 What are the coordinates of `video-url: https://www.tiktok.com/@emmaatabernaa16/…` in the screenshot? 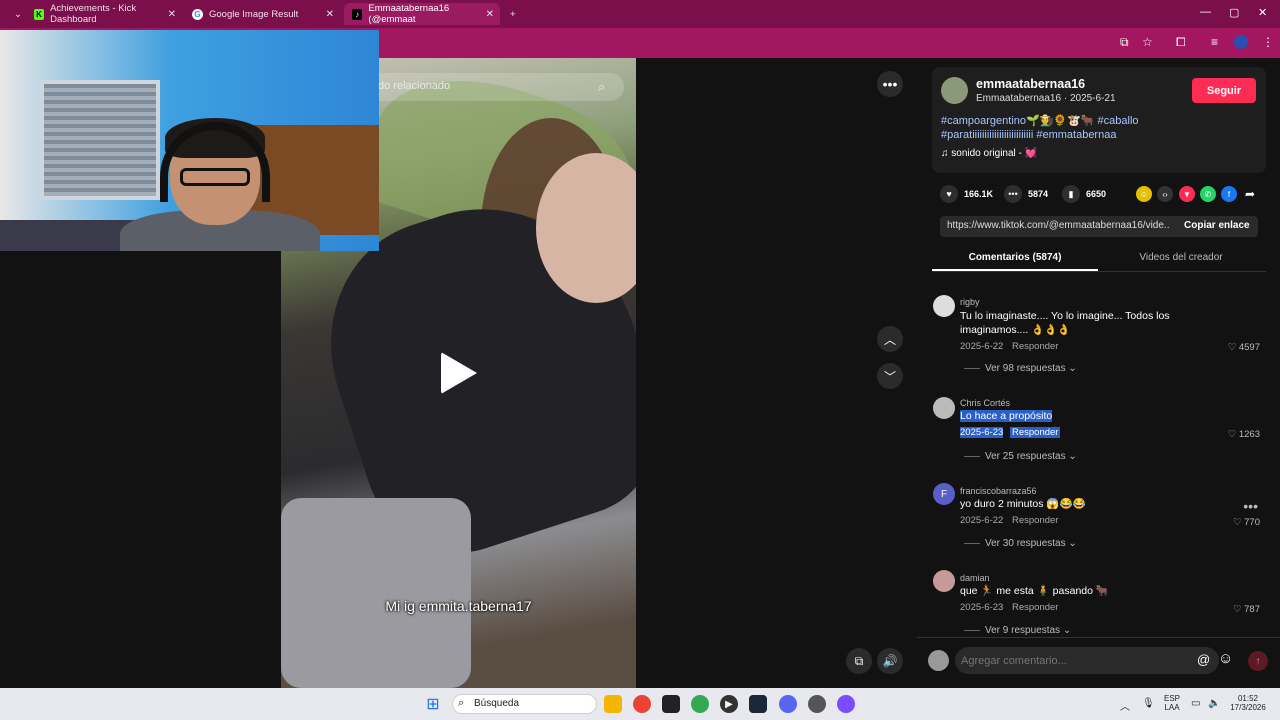 It's located at (1058, 225).